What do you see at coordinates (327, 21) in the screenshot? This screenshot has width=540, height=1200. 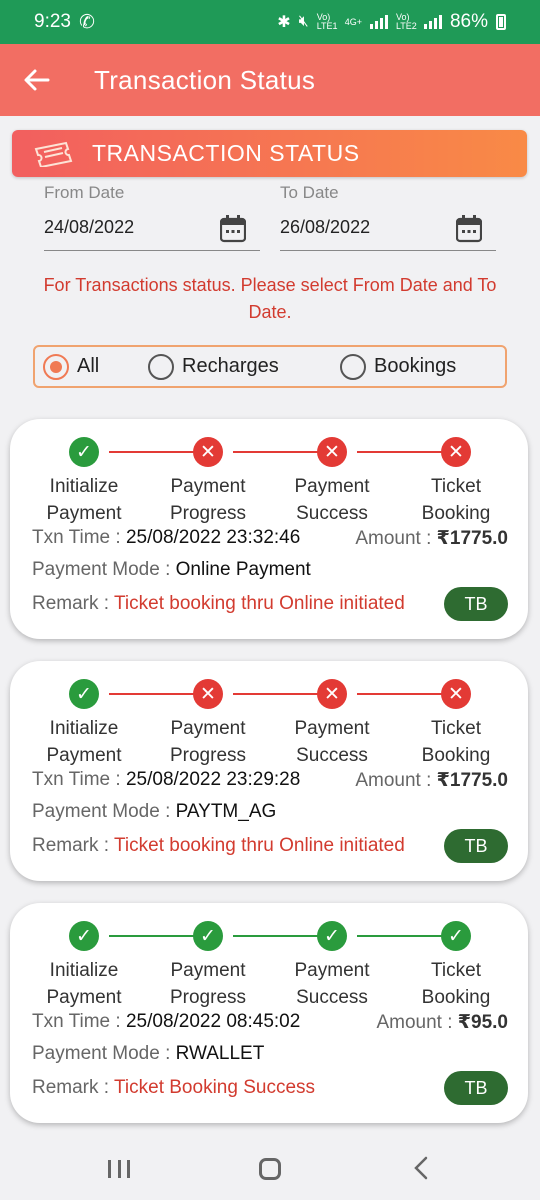 I see `network-label-1: Vo) LTE1` at bounding box center [327, 21].